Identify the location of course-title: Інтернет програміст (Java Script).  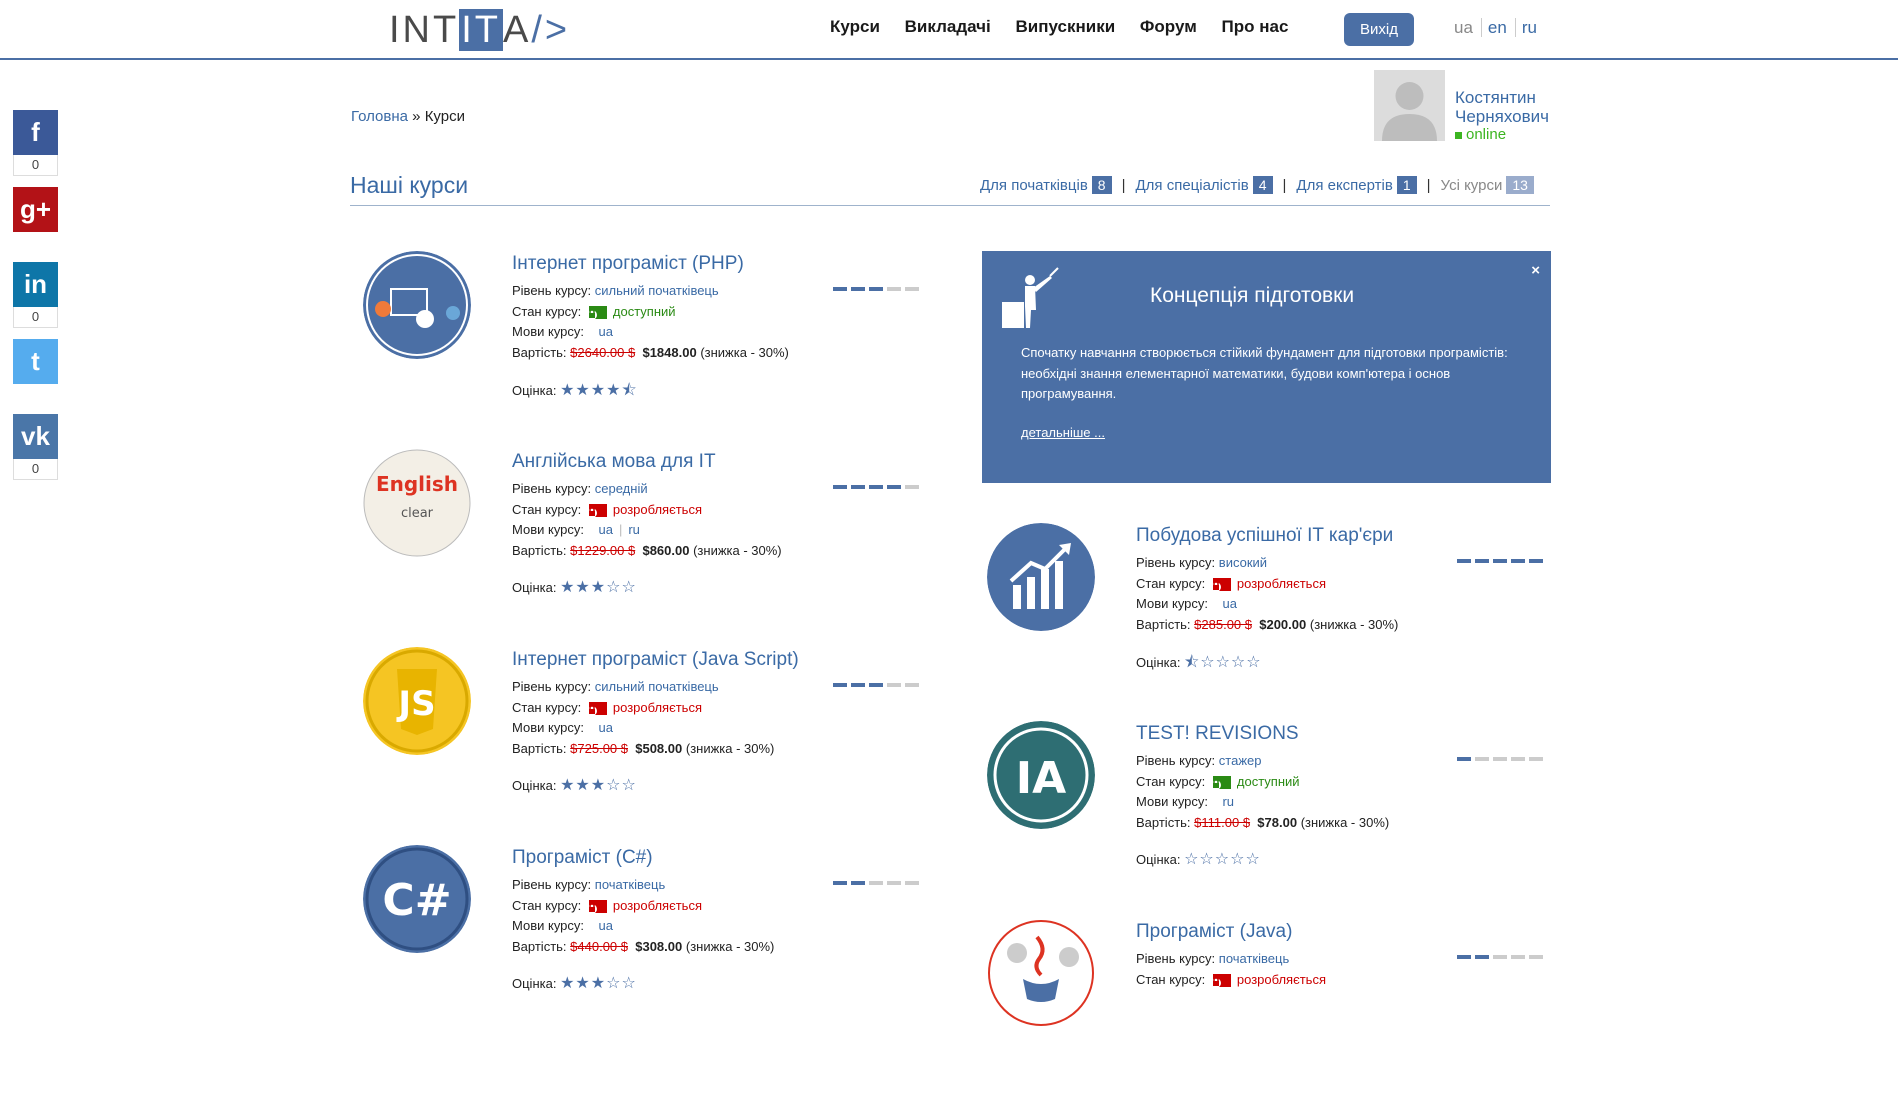
(655, 660).